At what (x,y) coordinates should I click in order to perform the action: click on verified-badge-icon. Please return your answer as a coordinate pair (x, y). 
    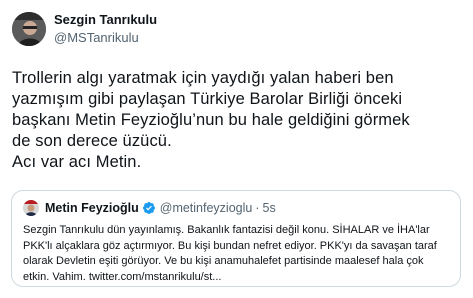
    Looking at the image, I should click on (148, 208).